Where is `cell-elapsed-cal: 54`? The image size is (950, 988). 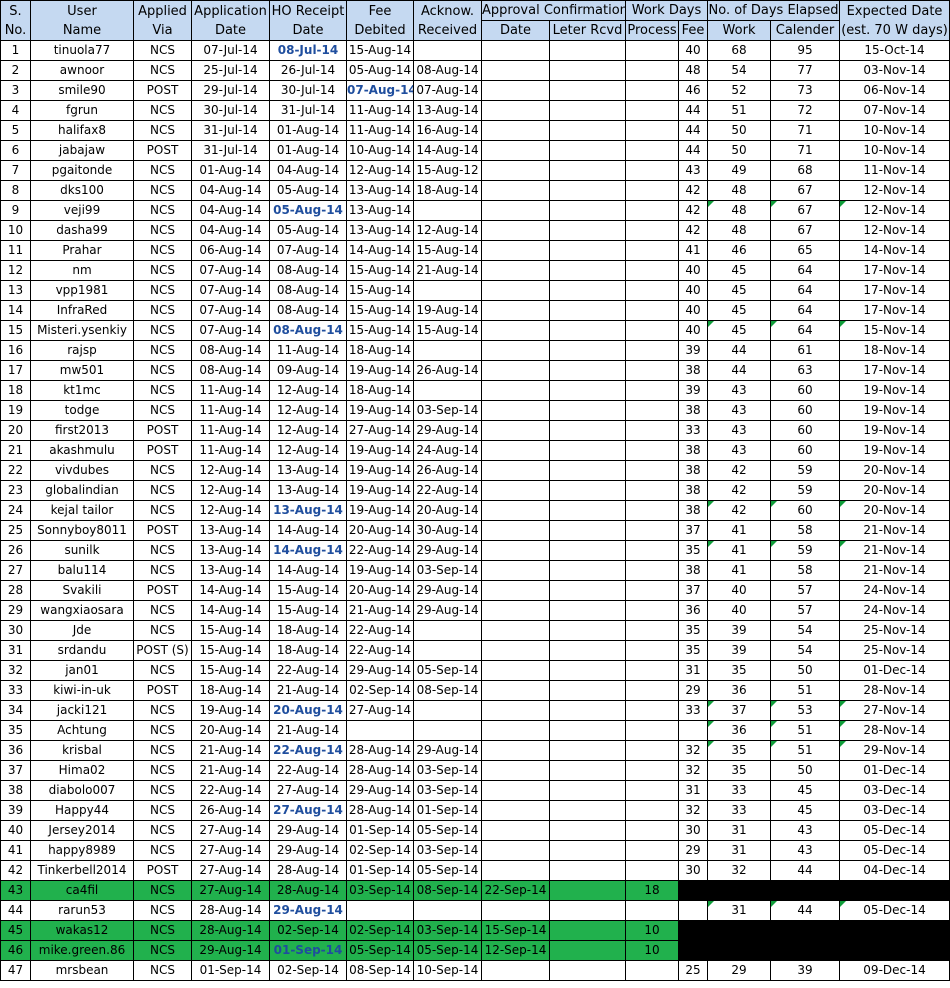 cell-elapsed-cal: 54 is located at coordinates (805, 630).